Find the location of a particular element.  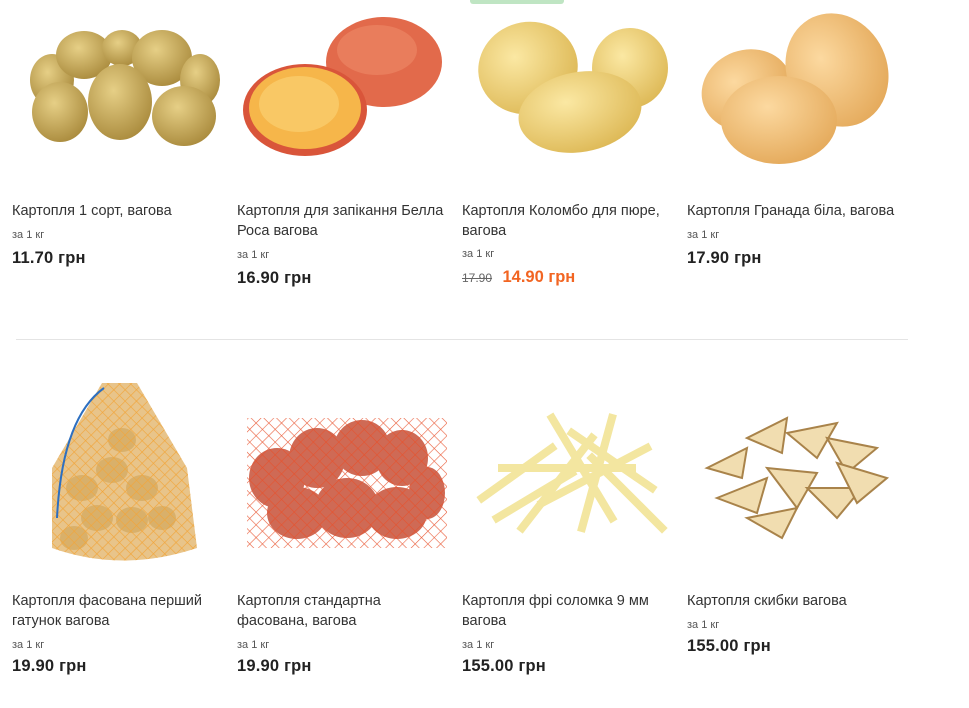

product-price-block: 11.70 грн is located at coordinates (49, 258).